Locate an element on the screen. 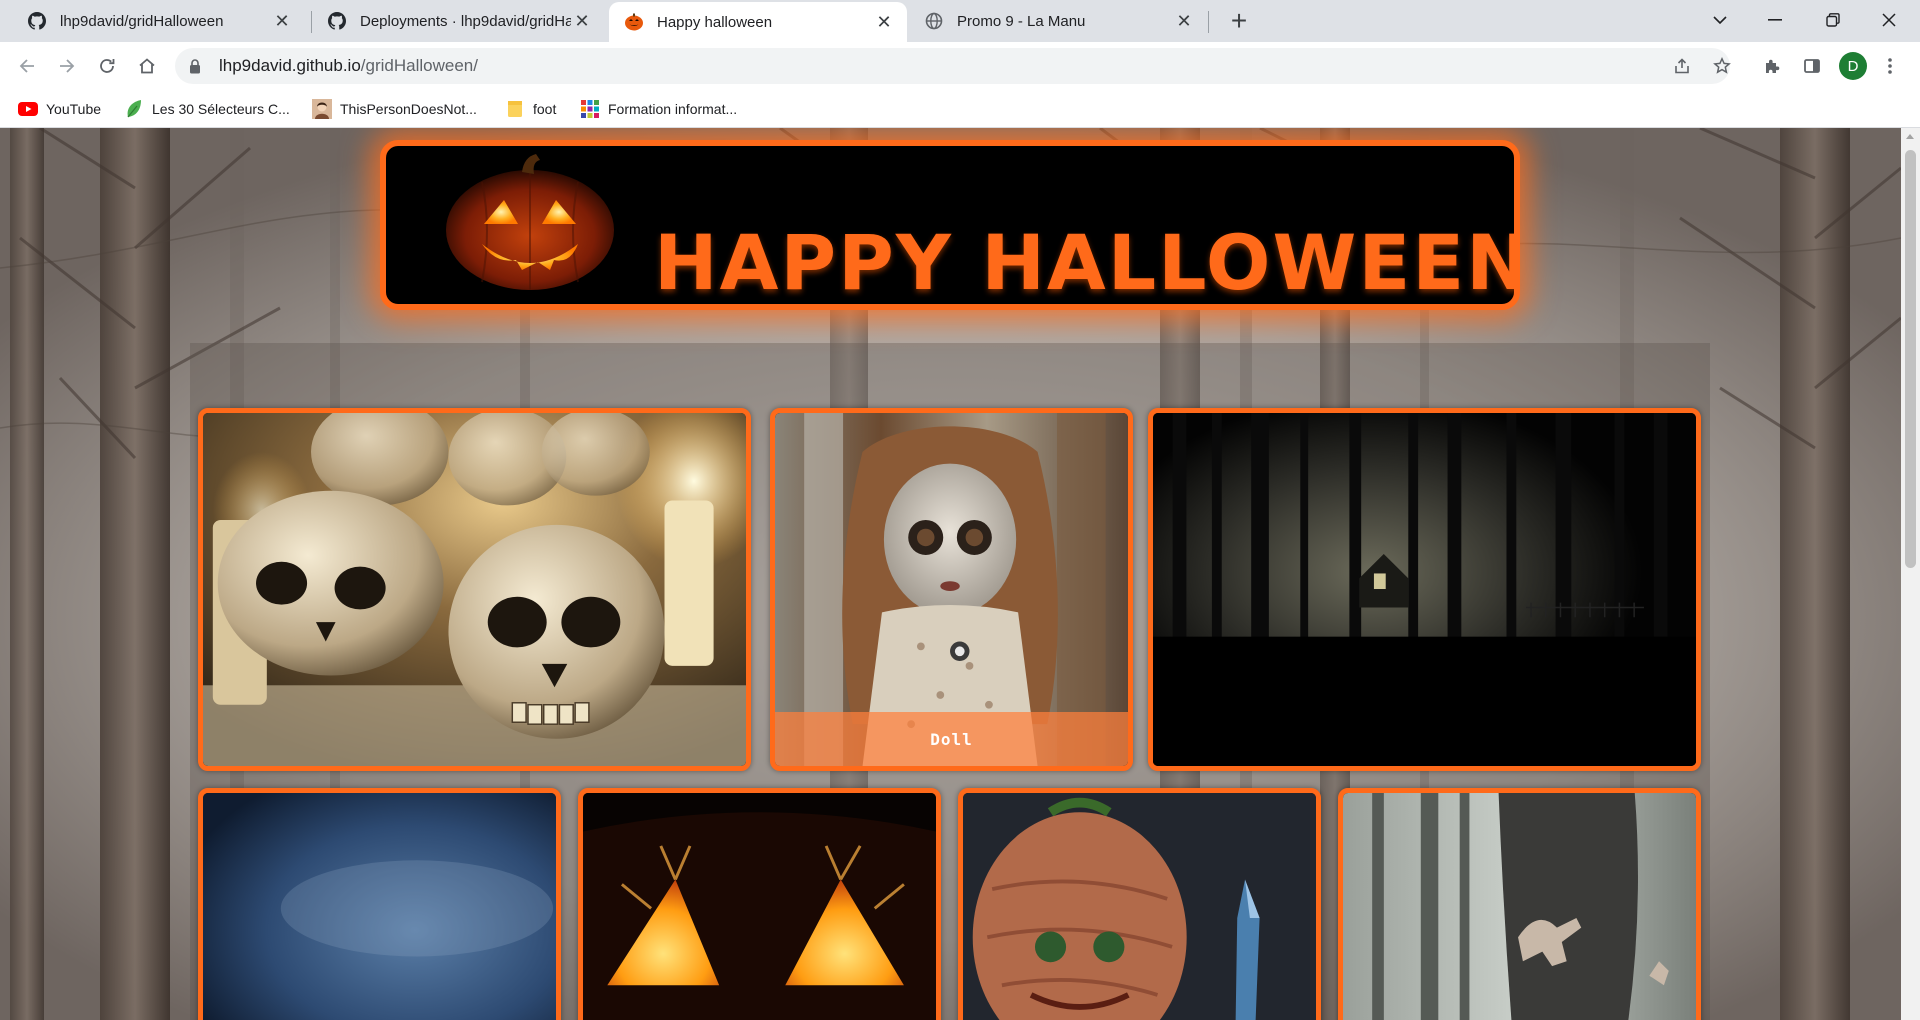  close-window-button is located at coordinates (1889, 20).